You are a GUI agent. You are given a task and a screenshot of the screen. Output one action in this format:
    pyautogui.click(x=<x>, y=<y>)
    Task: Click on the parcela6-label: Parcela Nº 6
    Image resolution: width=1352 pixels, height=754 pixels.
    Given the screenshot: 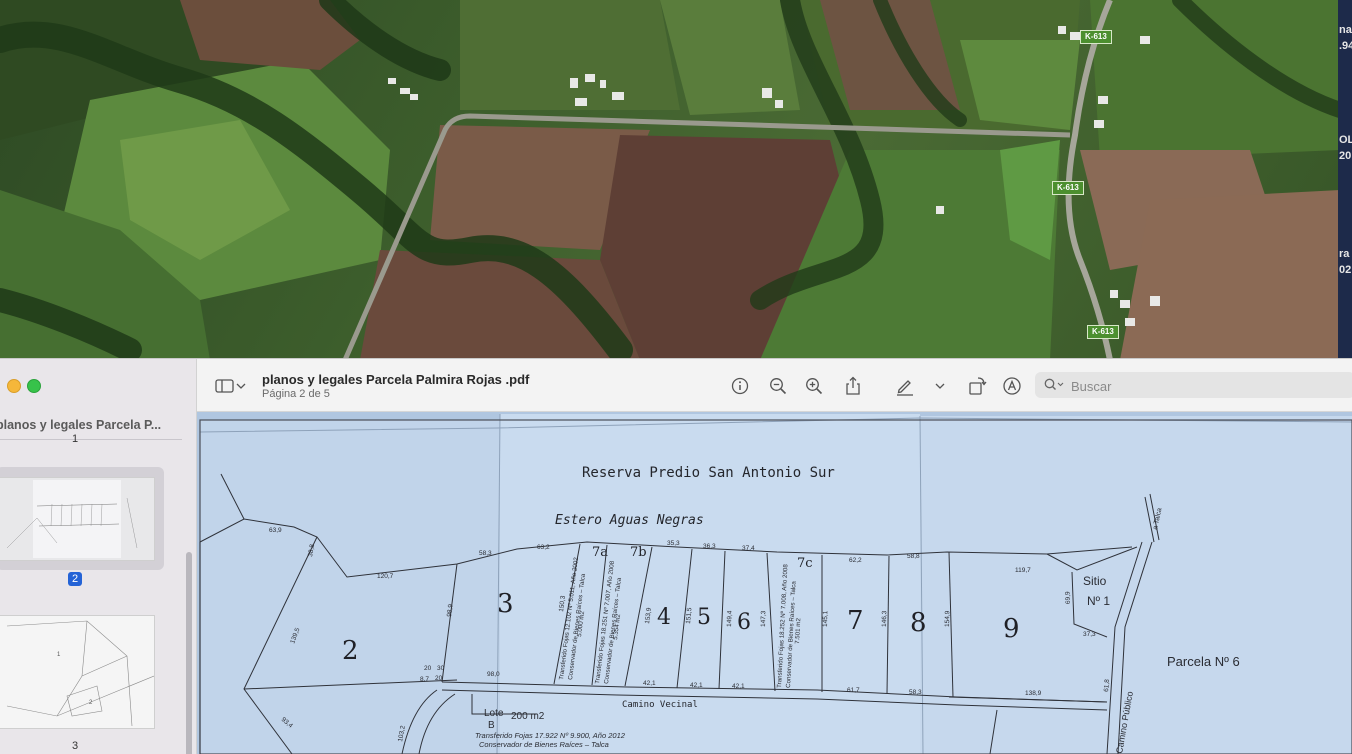 What is the action you would take?
    pyautogui.click(x=1203, y=661)
    